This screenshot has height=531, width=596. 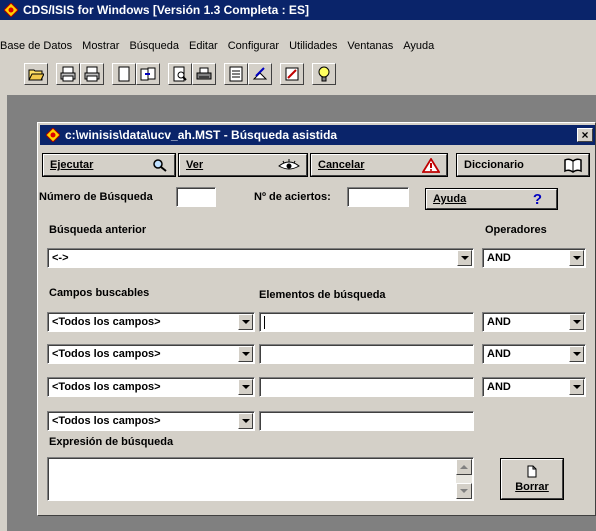 I want to click on borrar-label: Borrar, so click(x=532, y=487).